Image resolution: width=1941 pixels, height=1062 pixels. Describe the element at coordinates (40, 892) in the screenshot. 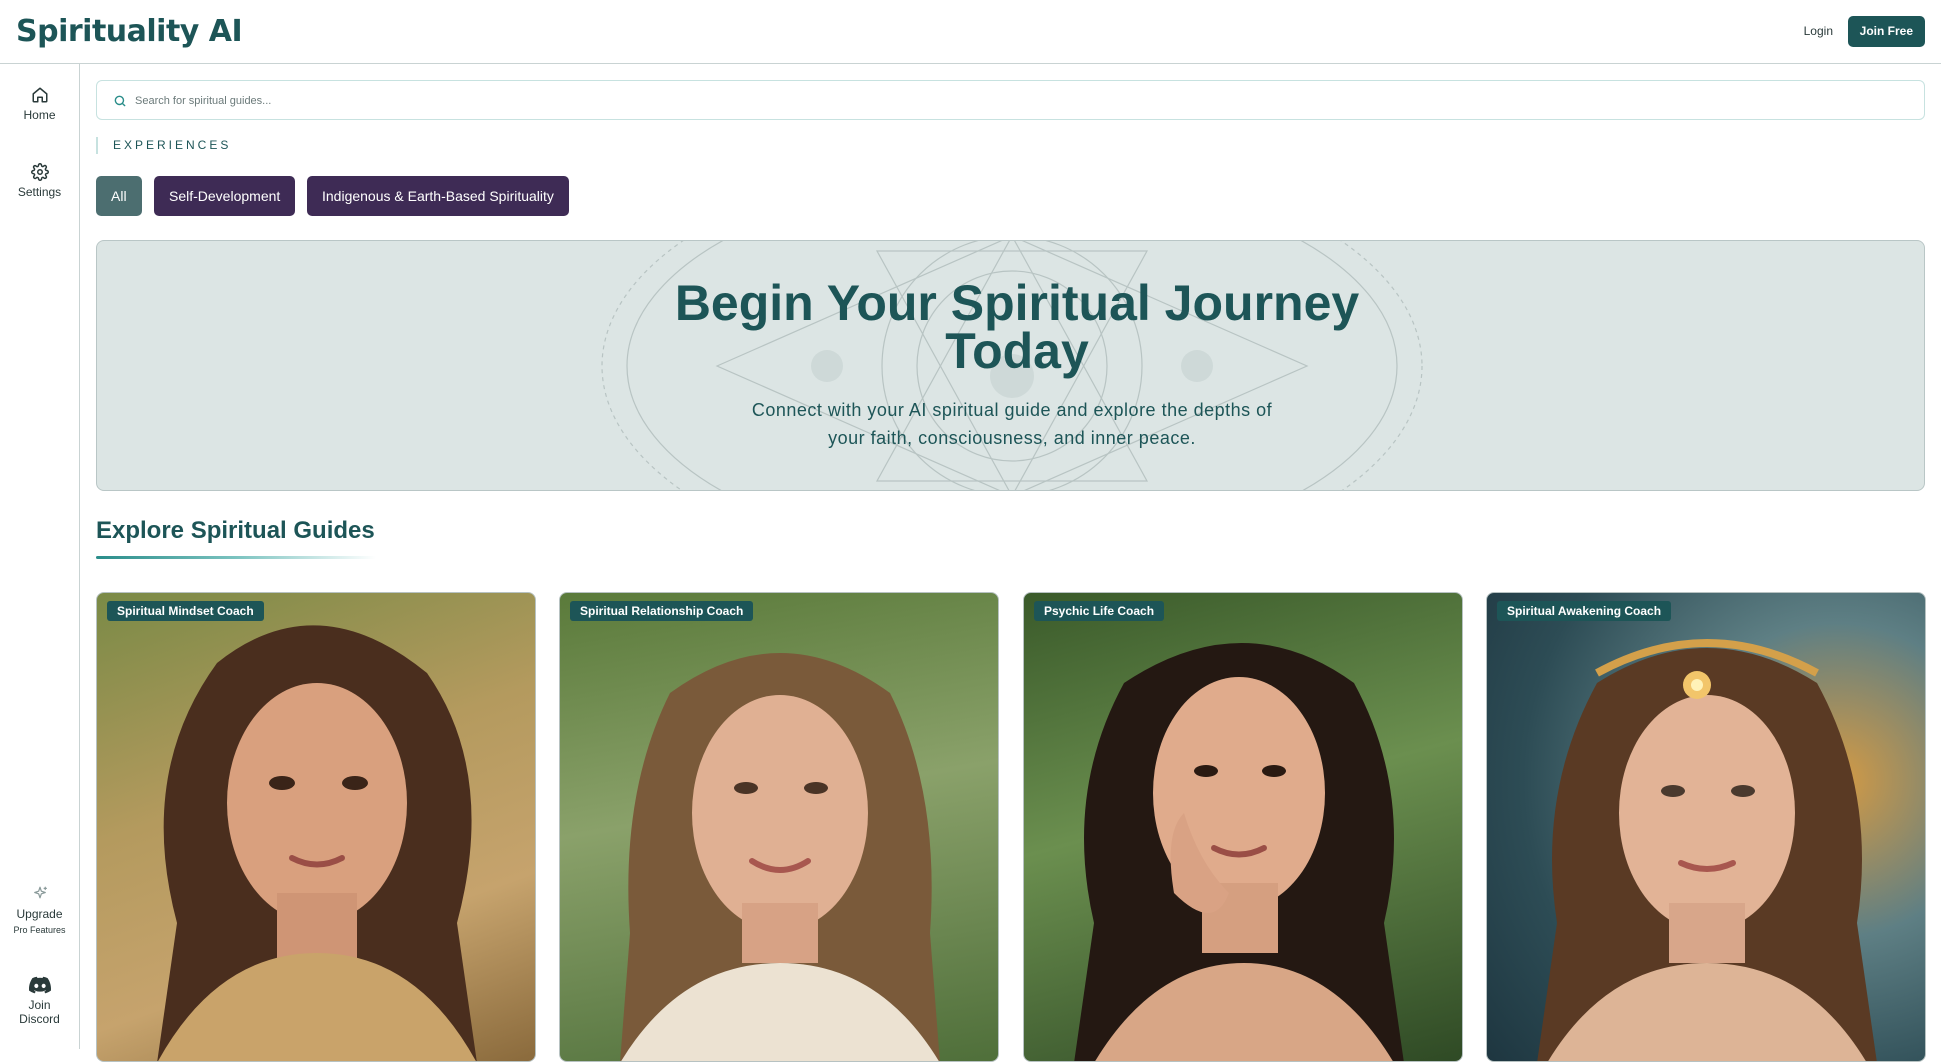

I see `sparkle-icon` at that location.